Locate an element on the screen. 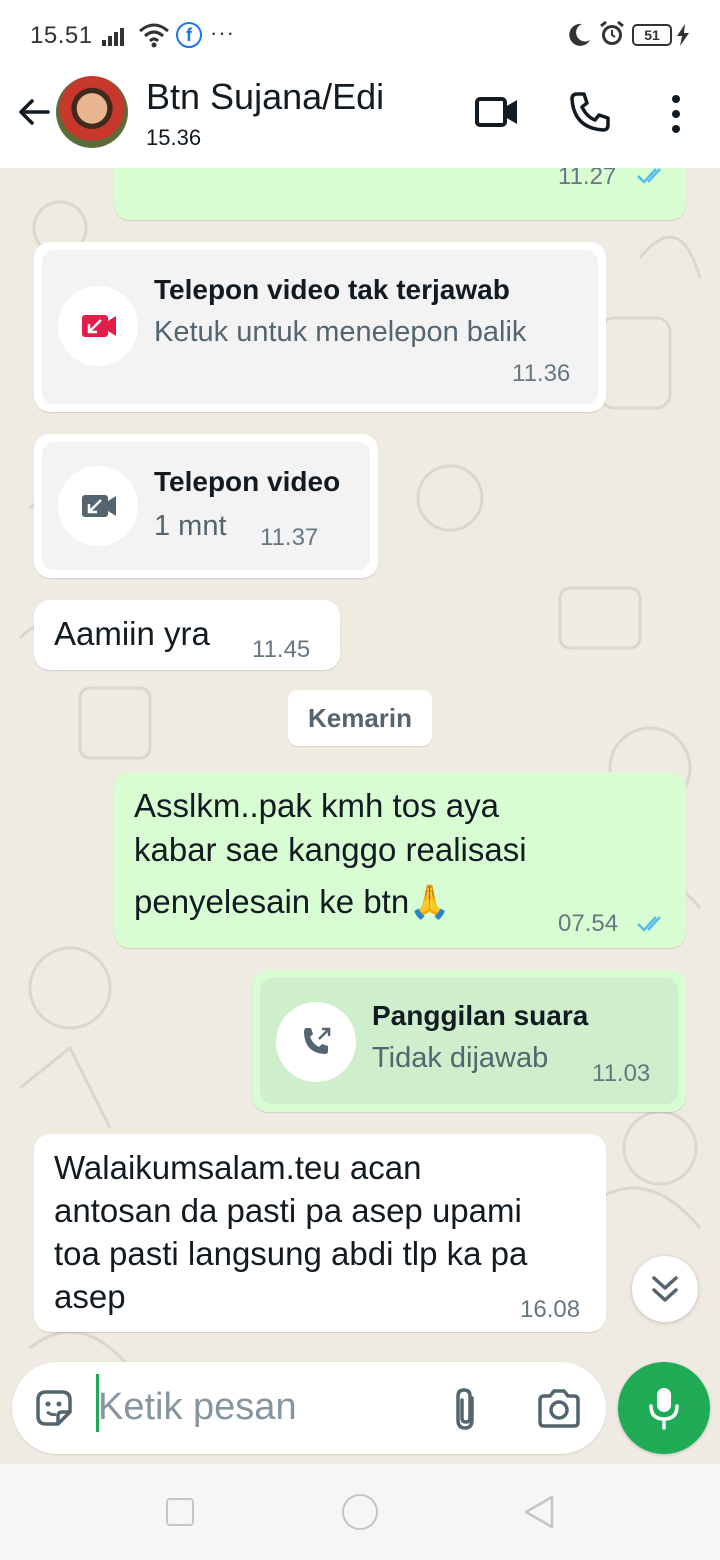 The image size is (720, 1560). message-line: kabar sae kanggo realisasi is located at coordinates (330, 849).